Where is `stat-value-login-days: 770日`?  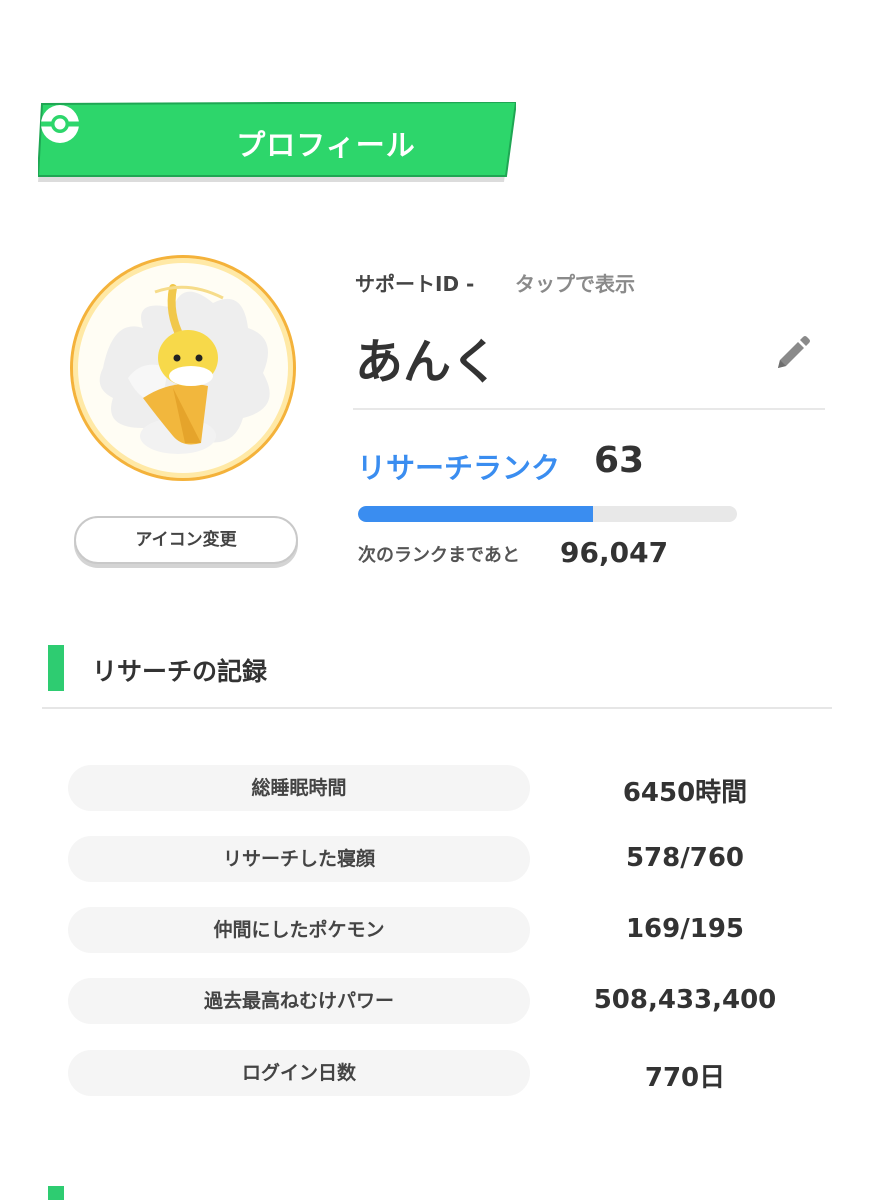 stat-value-login-days: 770日 is located at coordinates (685, 1078).